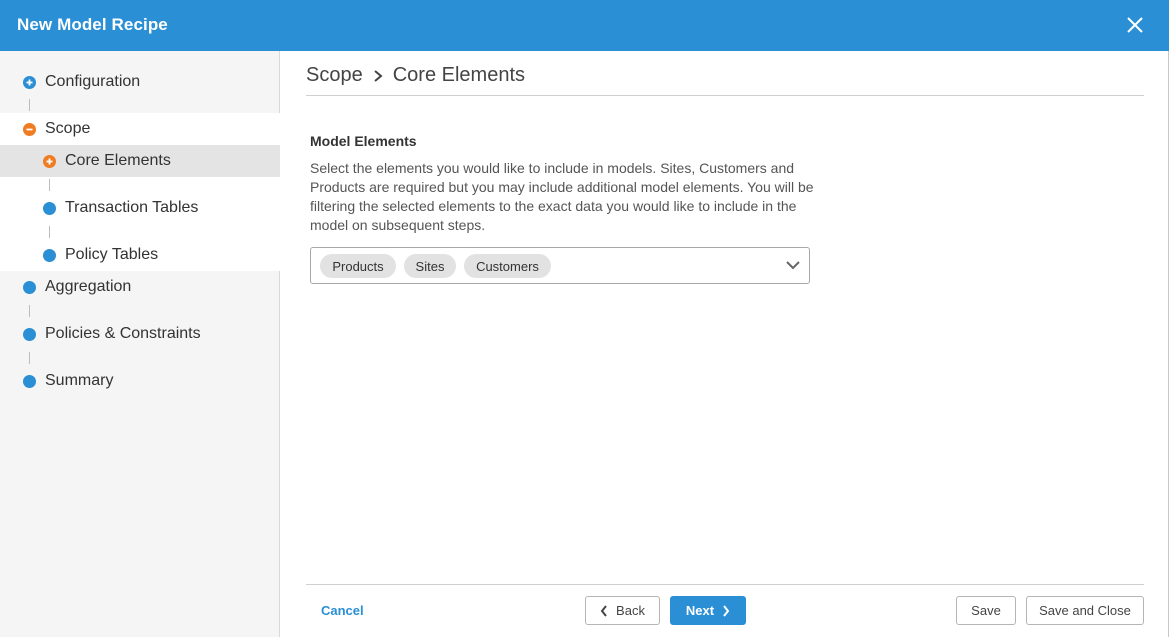  I want to click on back-button: Back, so click(622, 610).